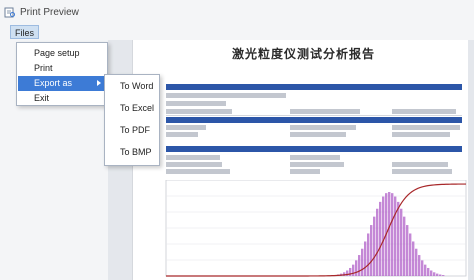 The image size is (474, 280). Describe the element at coordinates (132, 86) in the screenshot. I see `menu-item-to-word: To Word` at that location.